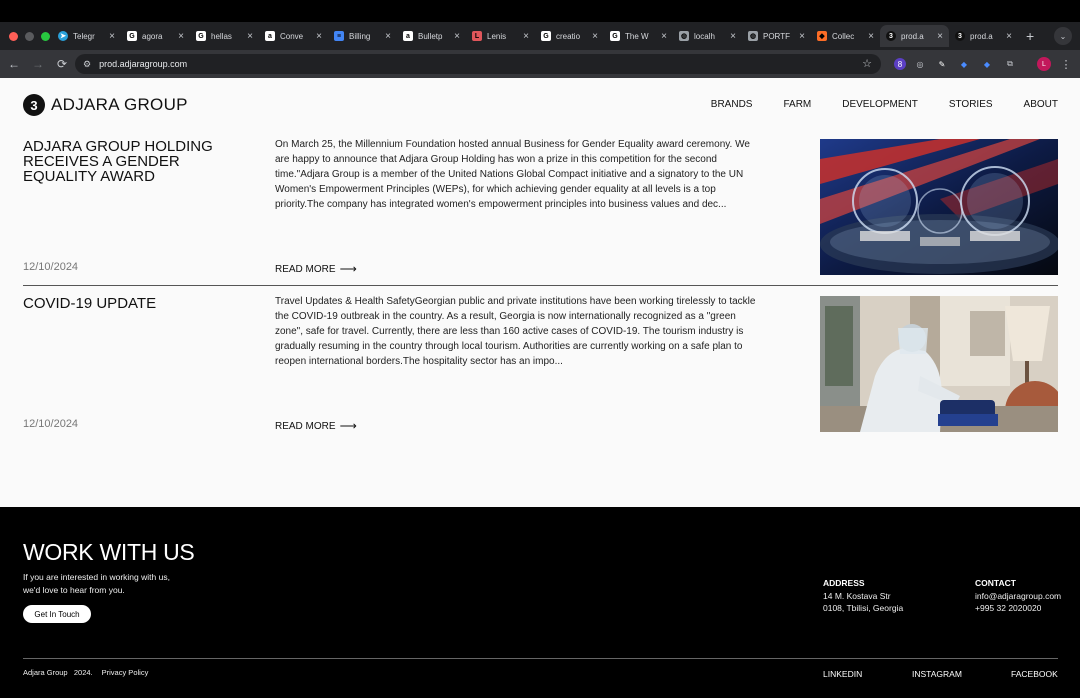 This screenshot has height=698, width=1080. What do you see at coordinates (34, 105) in the screenshot?
I see `adjara-logo-icon: 3` at bounding box center [34, 105].